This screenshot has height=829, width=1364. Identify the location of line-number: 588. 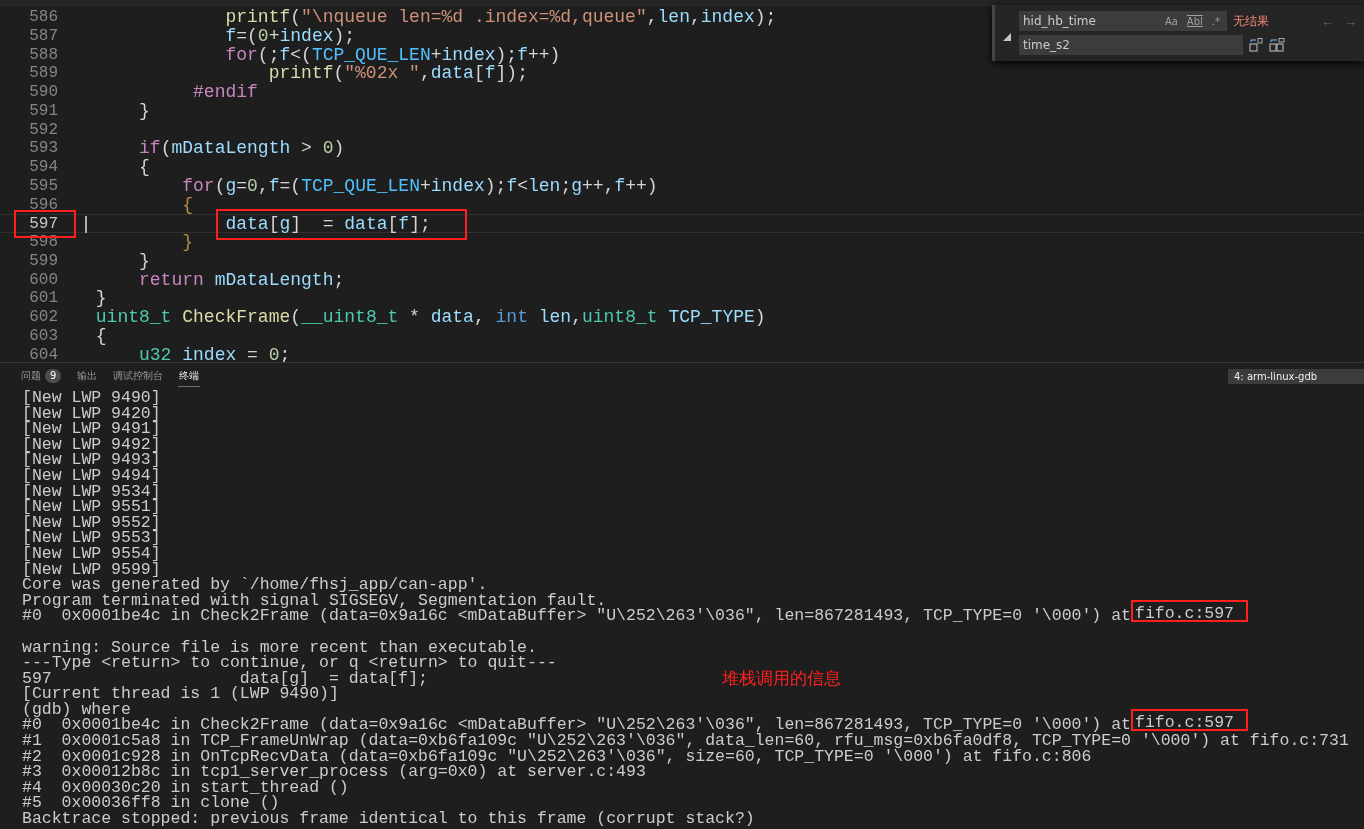
(43, 55).